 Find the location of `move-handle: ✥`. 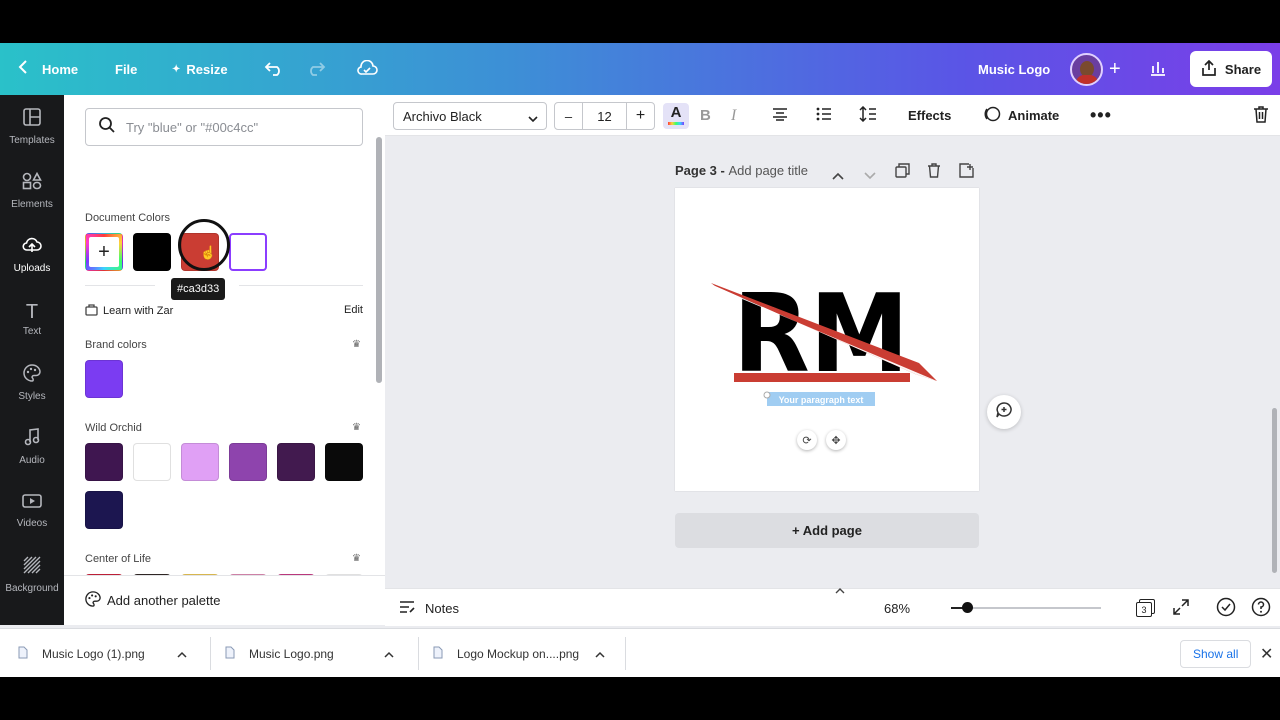

move-handle: ✥ is located at coordinates (836, 440).